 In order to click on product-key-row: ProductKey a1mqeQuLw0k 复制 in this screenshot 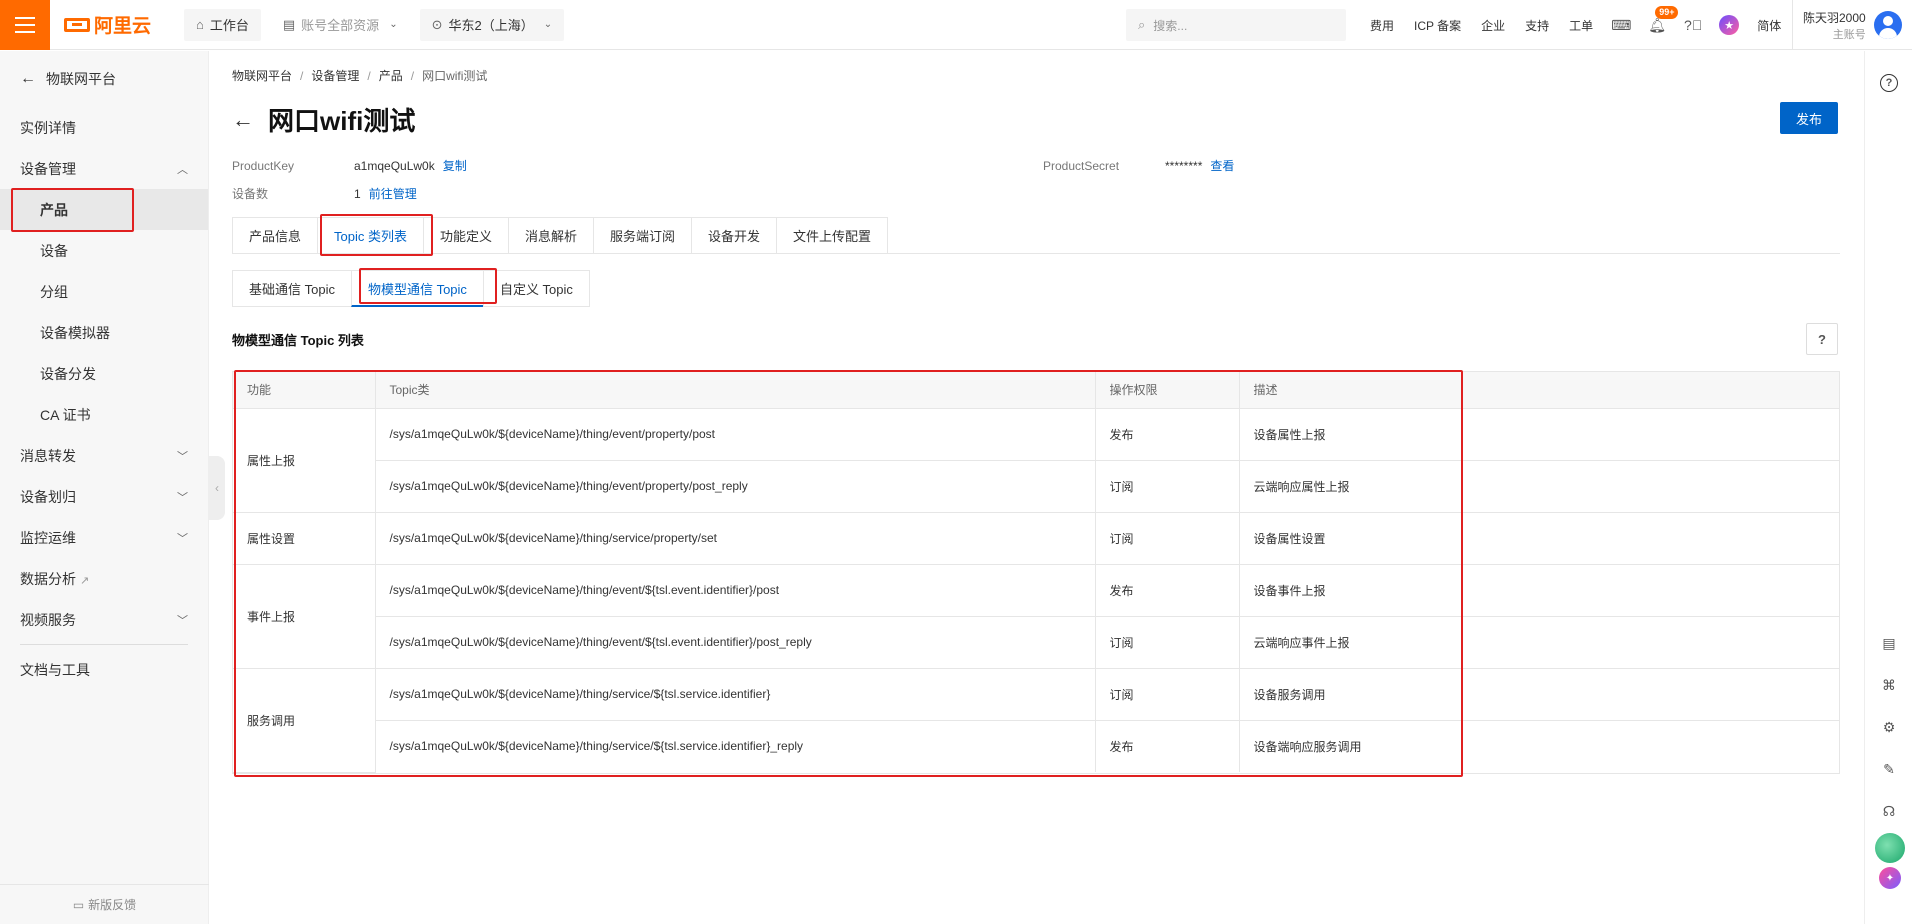, I will do `click(349, 165)`.